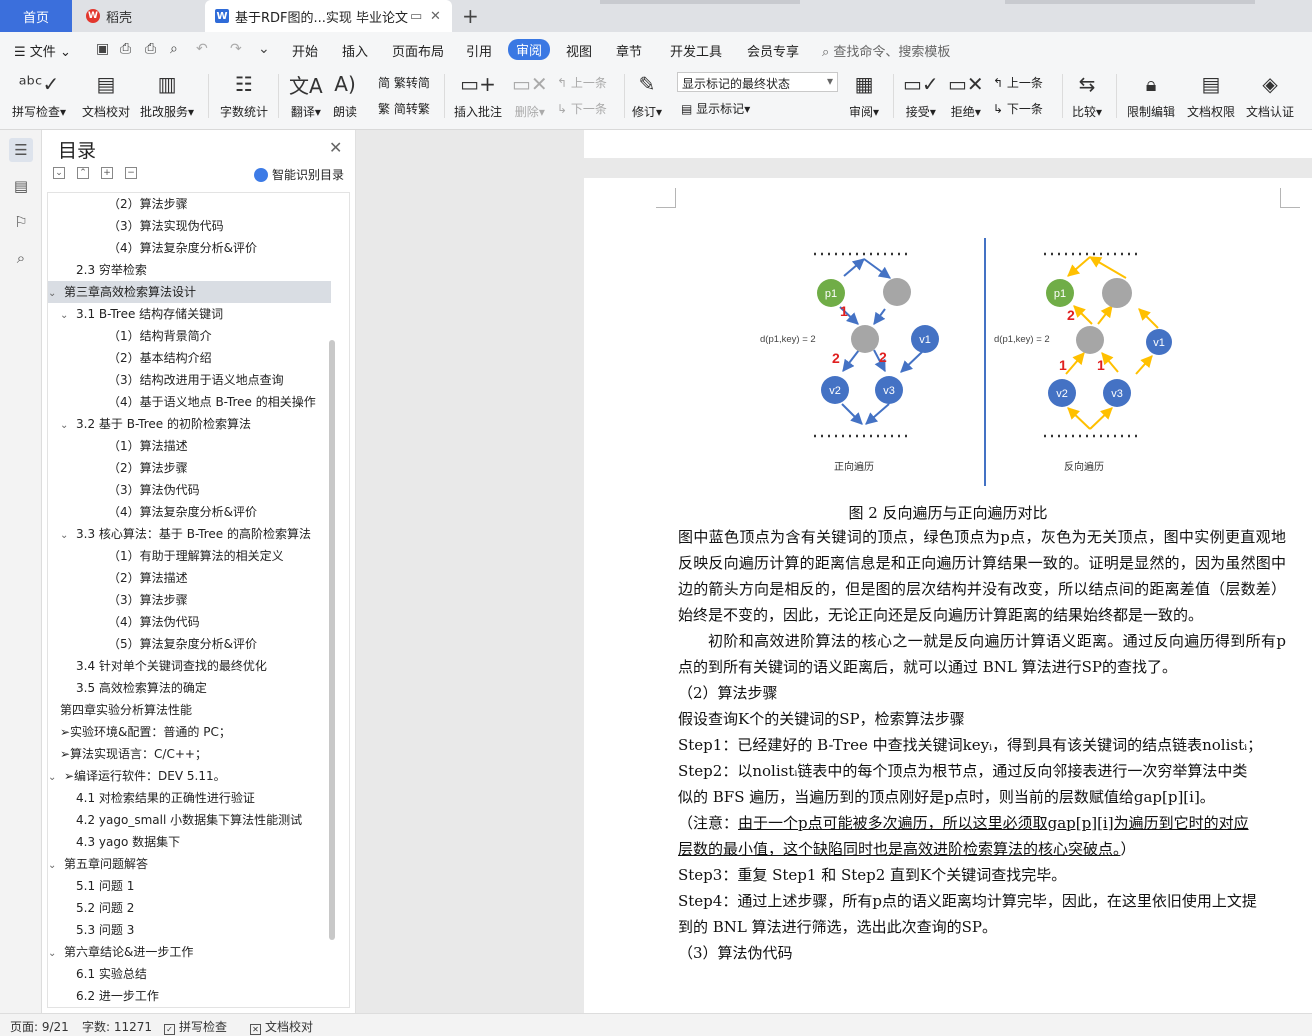 This screenshot has width=1312, height=1036. I want to click on page-indicator: 页面: 9/21, so click(39, 1026).